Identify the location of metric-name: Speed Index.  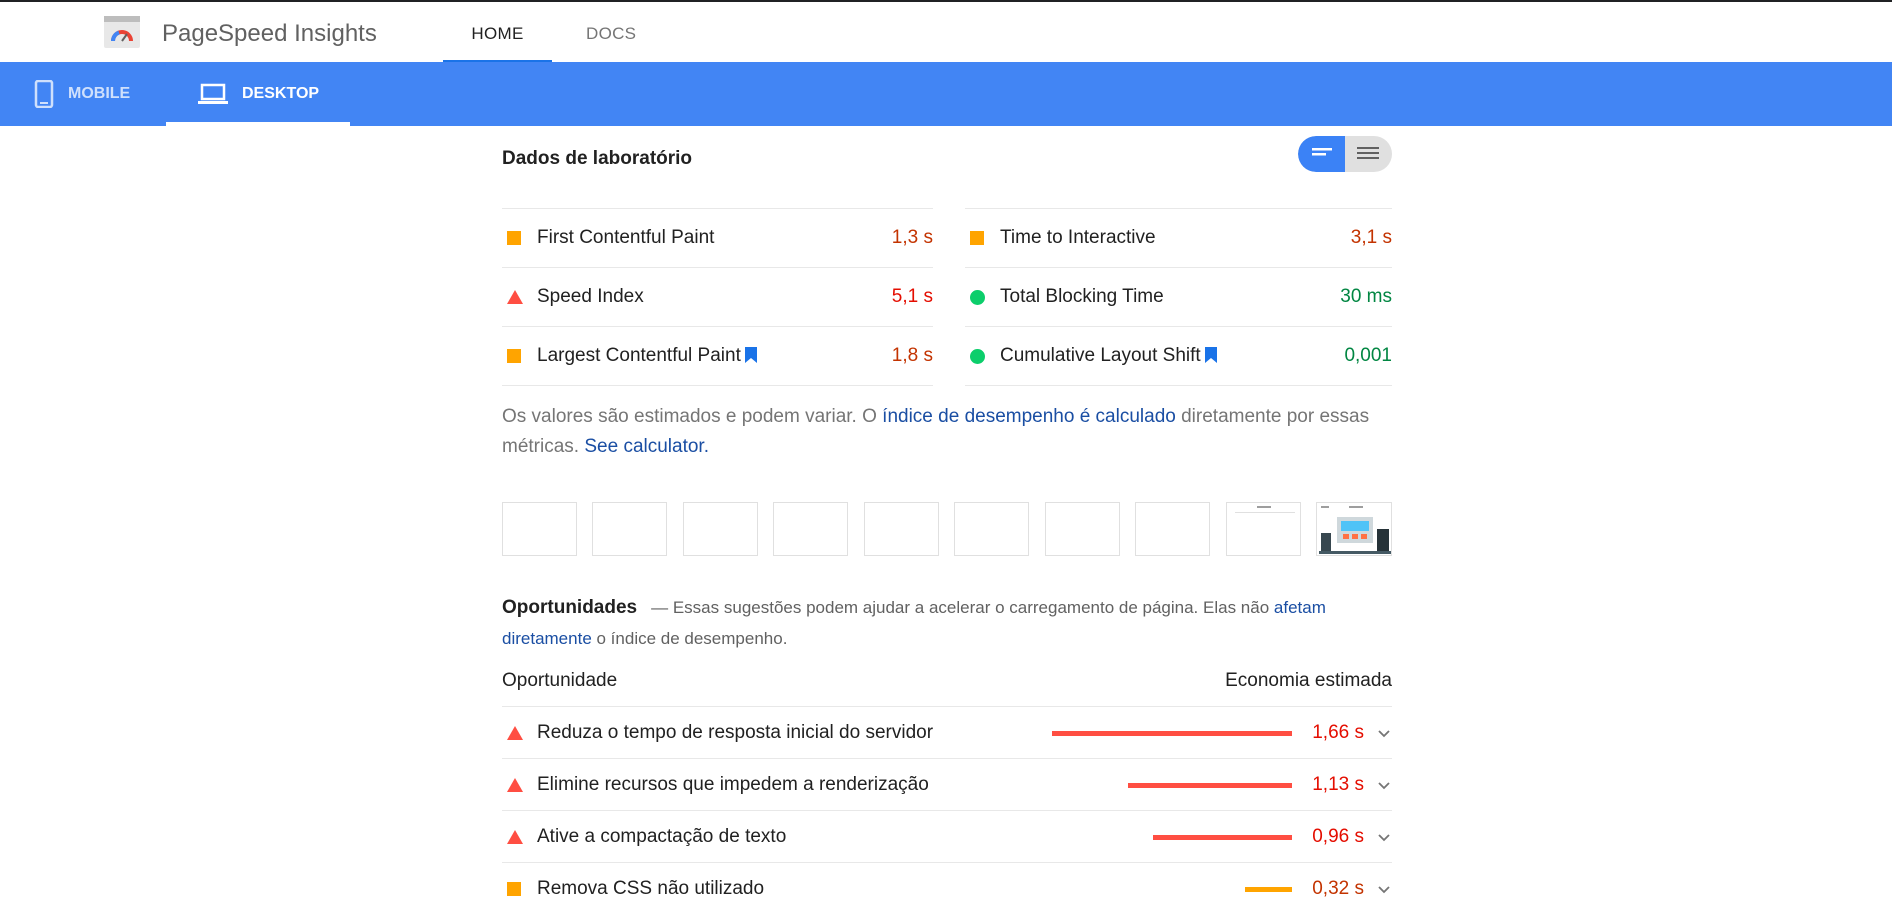
(590, 296).